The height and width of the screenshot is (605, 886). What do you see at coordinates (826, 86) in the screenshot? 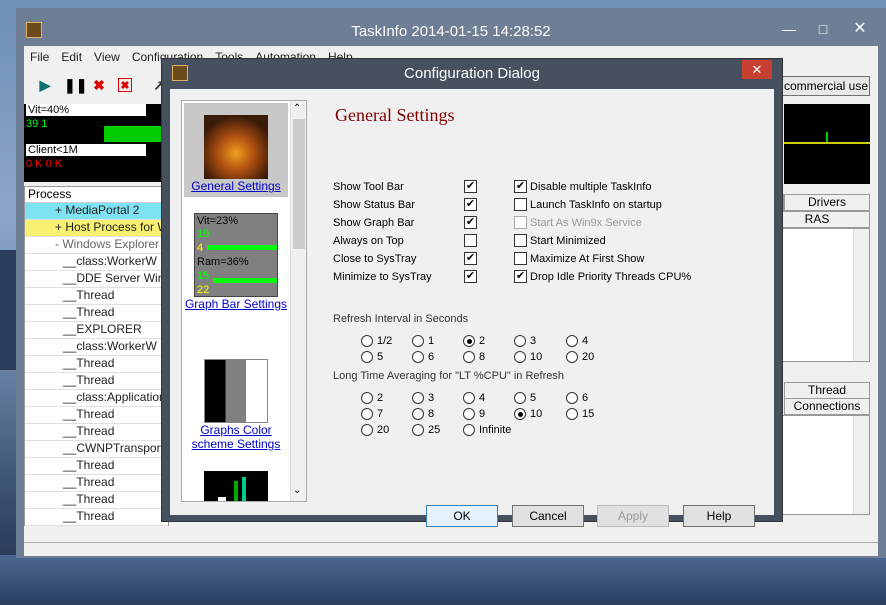
I see `commercial-use-button: commercial use` at bounding box center [826, 86].